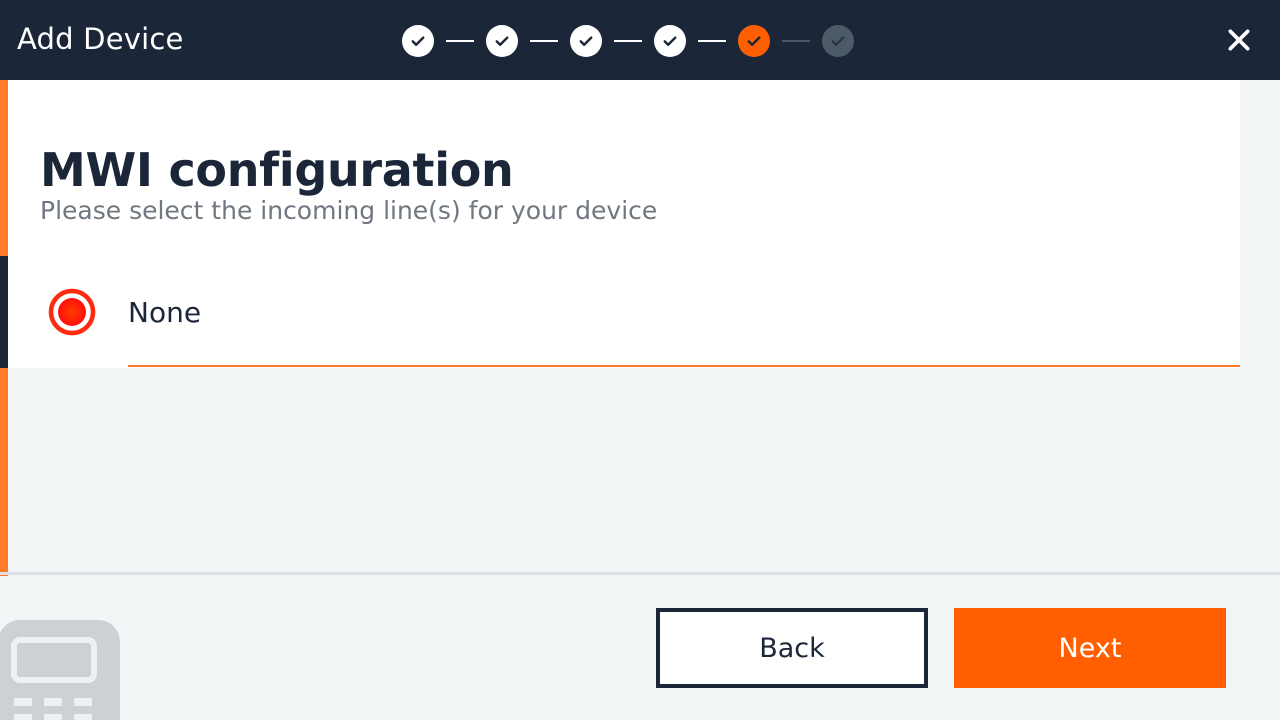  I want to click on window-title: Add Device, so click(100, 39).